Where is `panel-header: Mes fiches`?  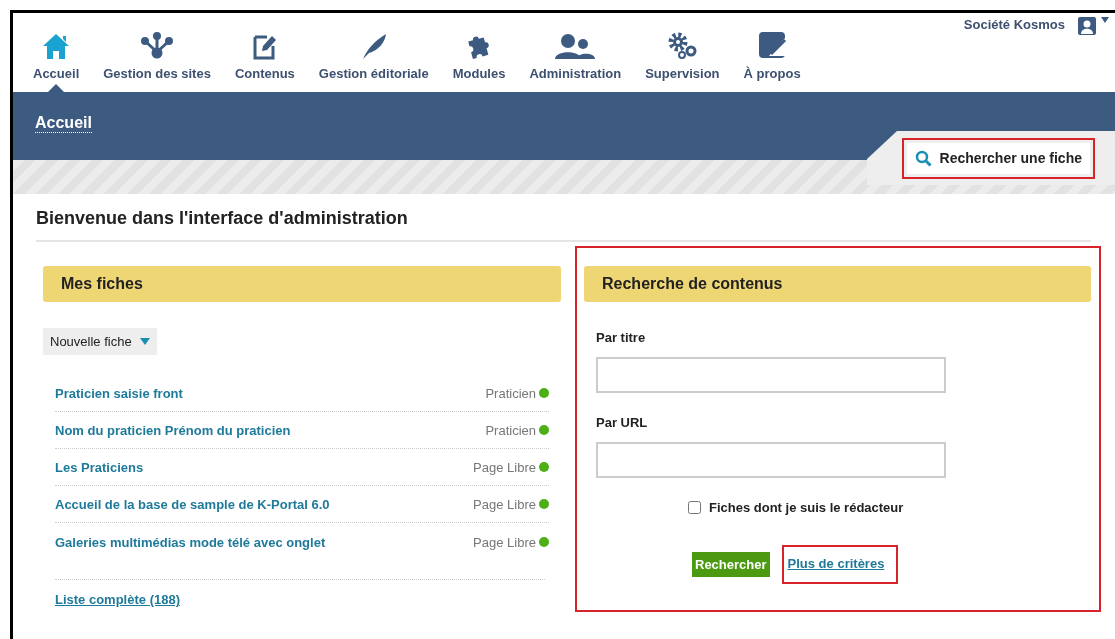 panel-header: Mes fiches is located at coordinates (302, 284).